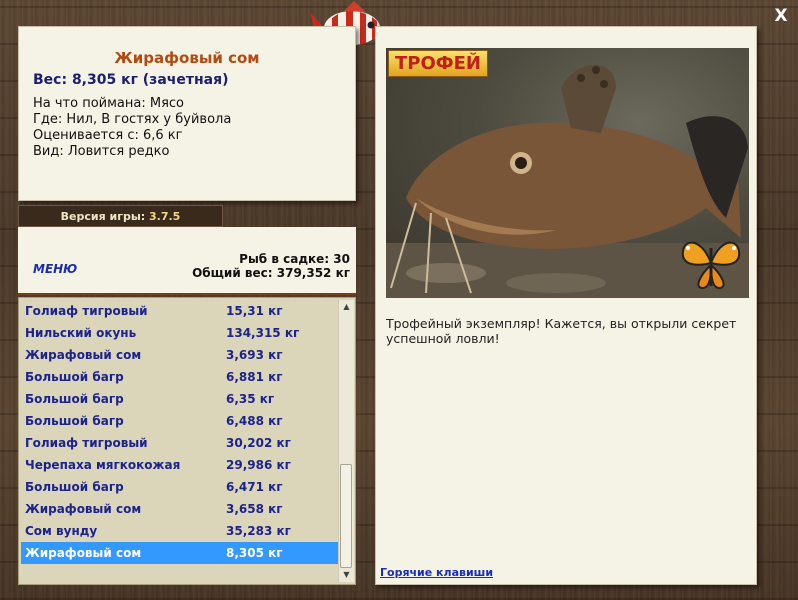 The height and width of the screenshot is (600, 798). What do you see at coordinates (254, 487) in the screenshot?
I see `catch-fish-weight: 6,471 кг` at bounding box center [254, 487].